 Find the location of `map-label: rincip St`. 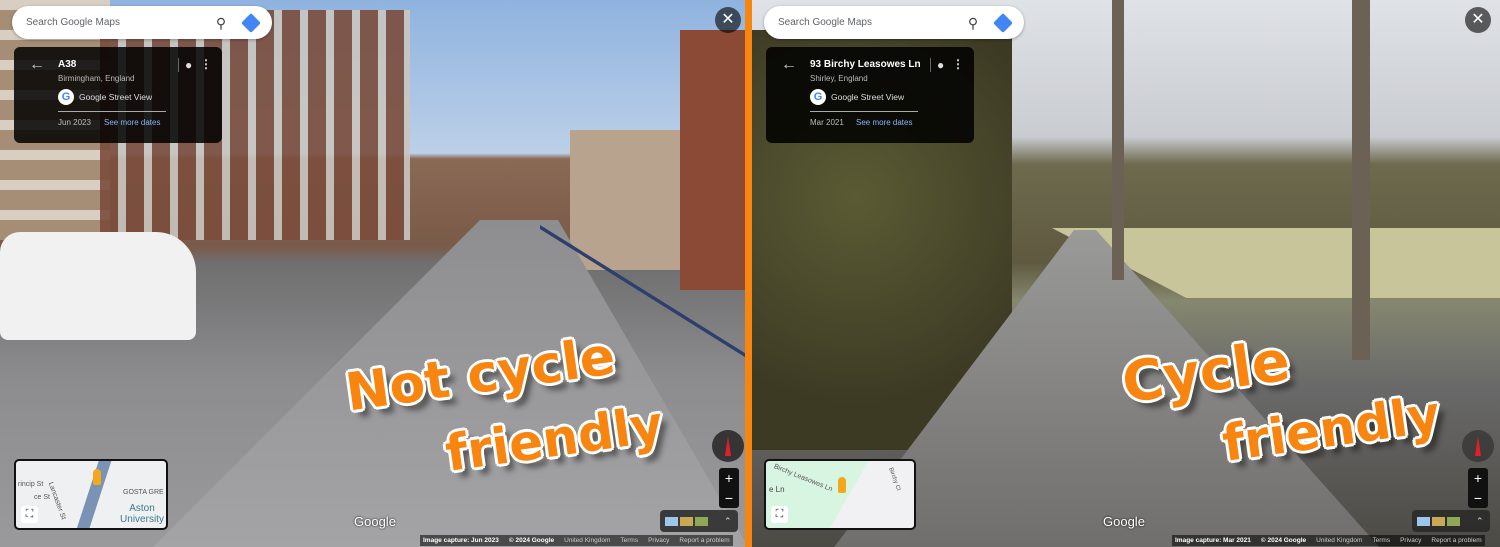

map-label: rincip St is located at coordinates (31, 484).